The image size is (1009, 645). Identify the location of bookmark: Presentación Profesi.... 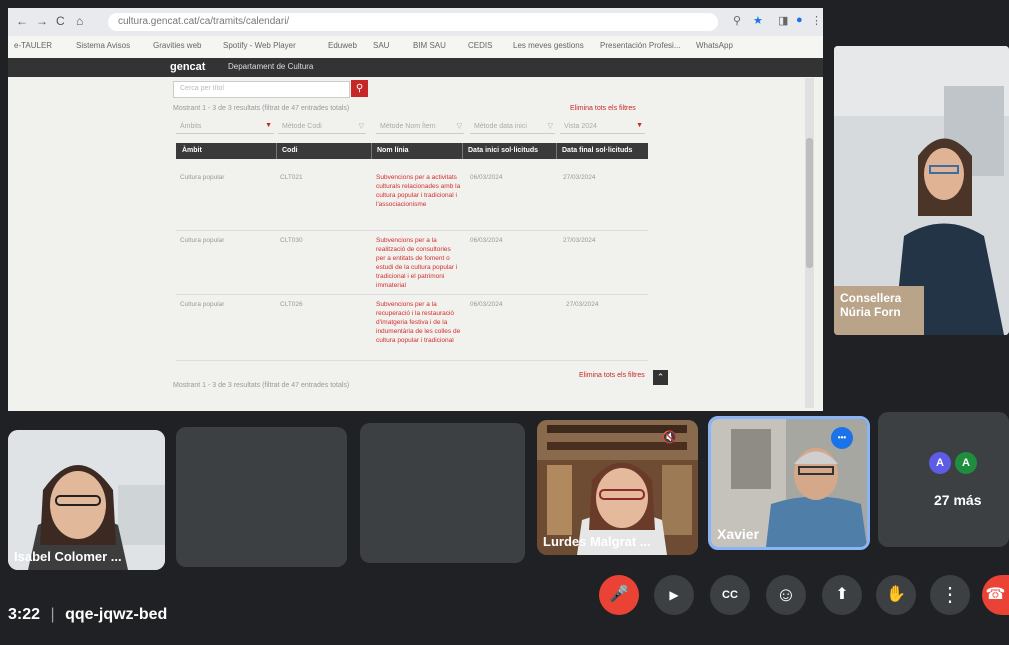
(640, 45).